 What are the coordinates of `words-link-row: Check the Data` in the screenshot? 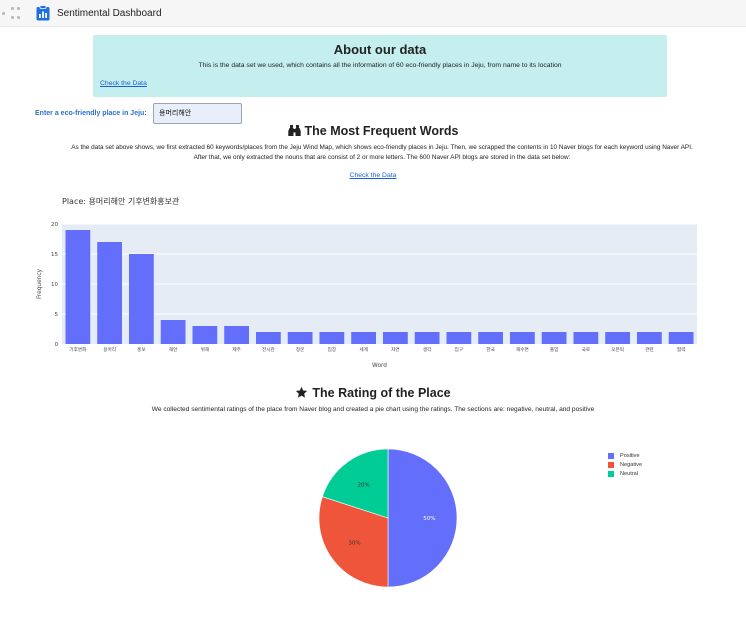 It's located at (373, 175).